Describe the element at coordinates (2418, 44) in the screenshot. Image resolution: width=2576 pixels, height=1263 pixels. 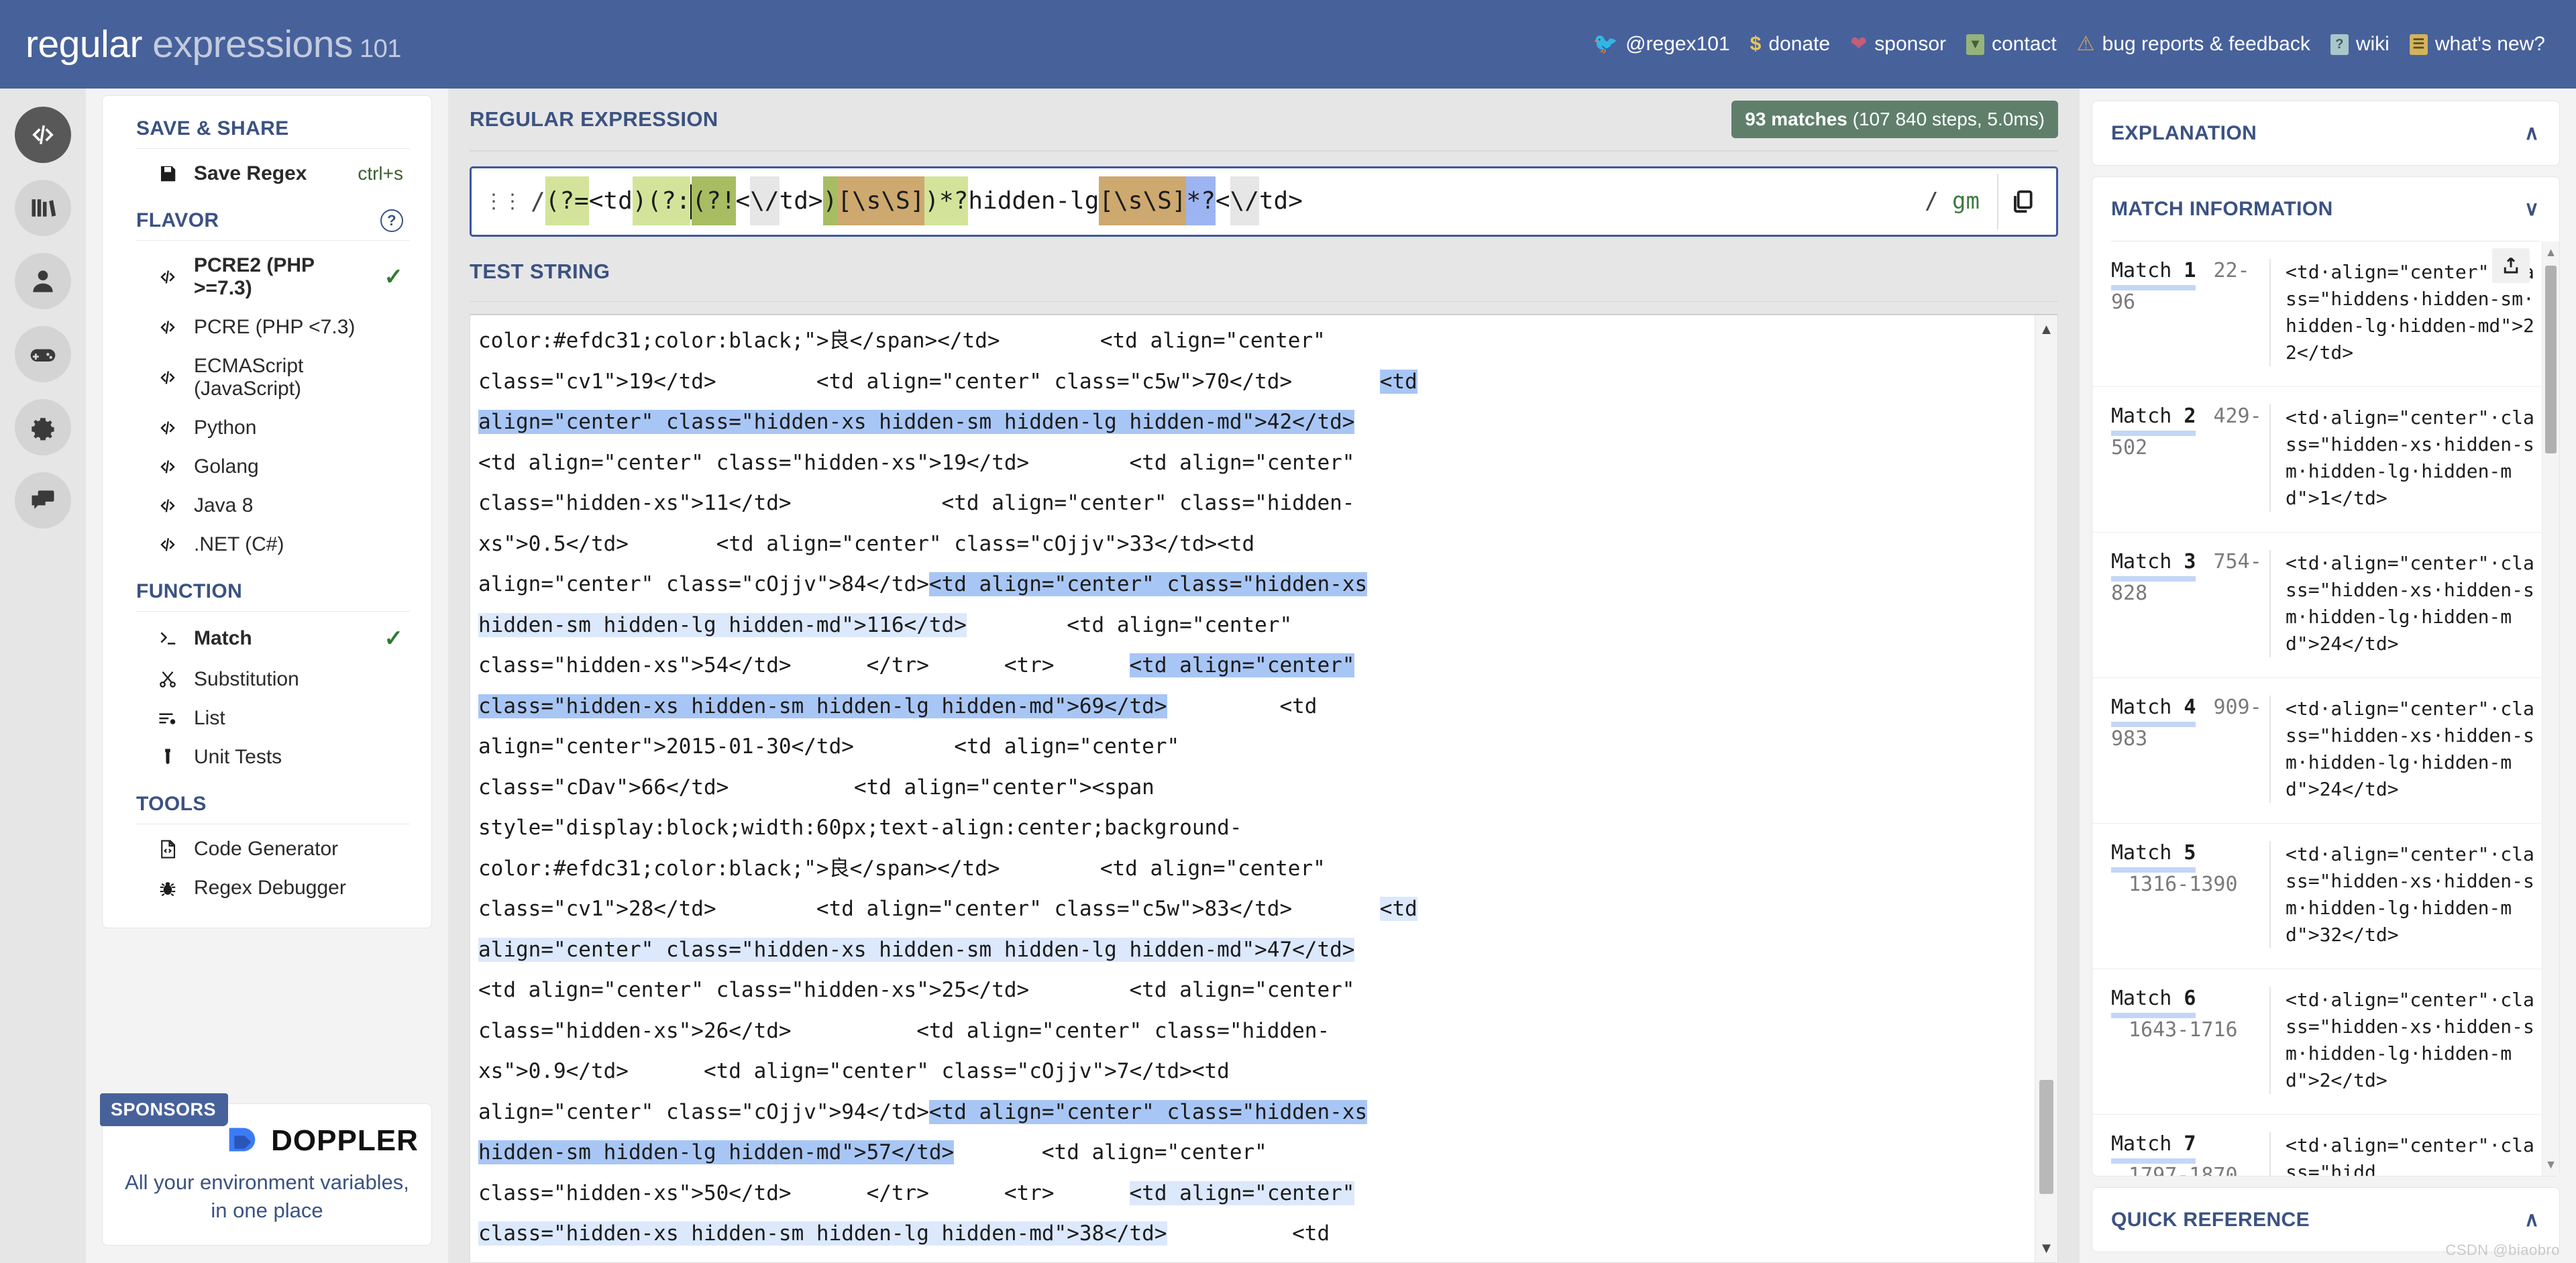
I see `news-icon: ☰` at that location.